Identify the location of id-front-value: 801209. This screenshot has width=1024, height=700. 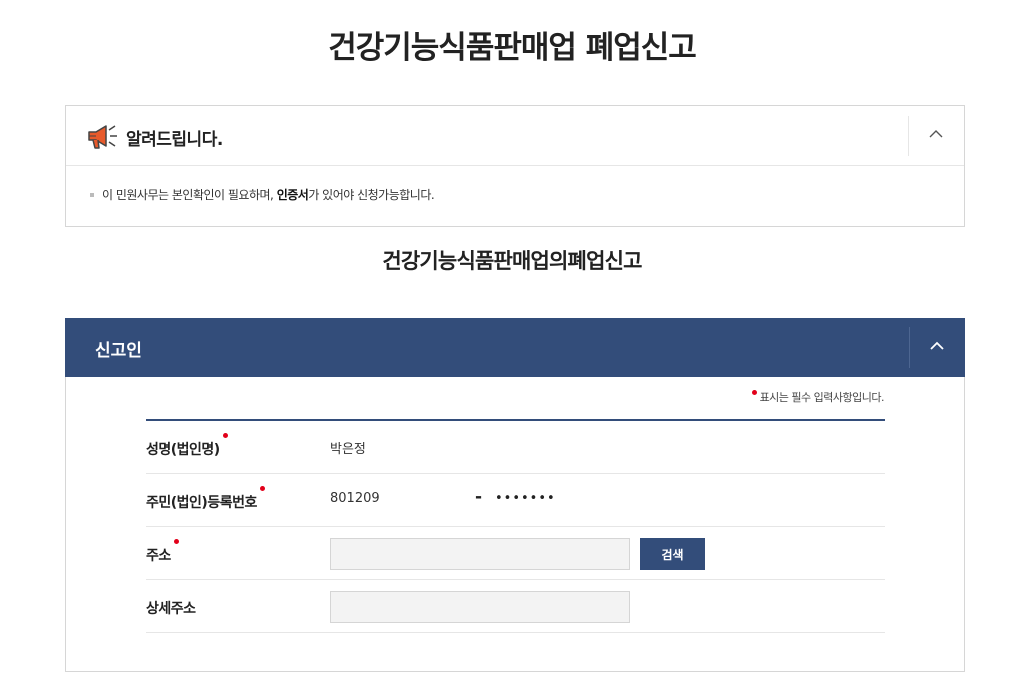
(355, 498).